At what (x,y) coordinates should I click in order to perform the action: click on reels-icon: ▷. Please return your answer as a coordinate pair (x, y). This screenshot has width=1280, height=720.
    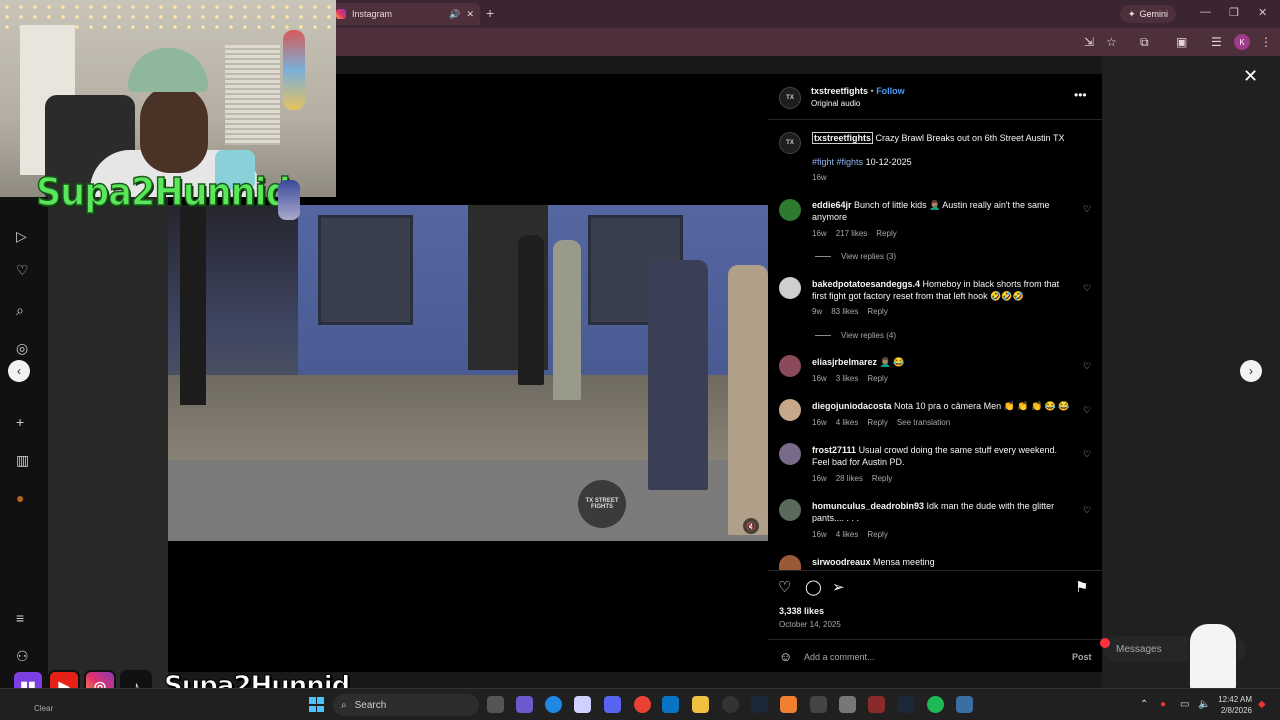
    Looking at the image, I should click on (21, 236).